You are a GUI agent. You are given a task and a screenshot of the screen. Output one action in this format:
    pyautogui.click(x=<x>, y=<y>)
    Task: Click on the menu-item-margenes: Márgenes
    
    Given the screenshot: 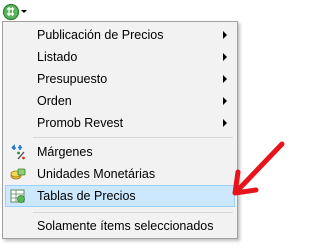 What is the action you would take?
    pyautogui.click(x=120, y=152)
    